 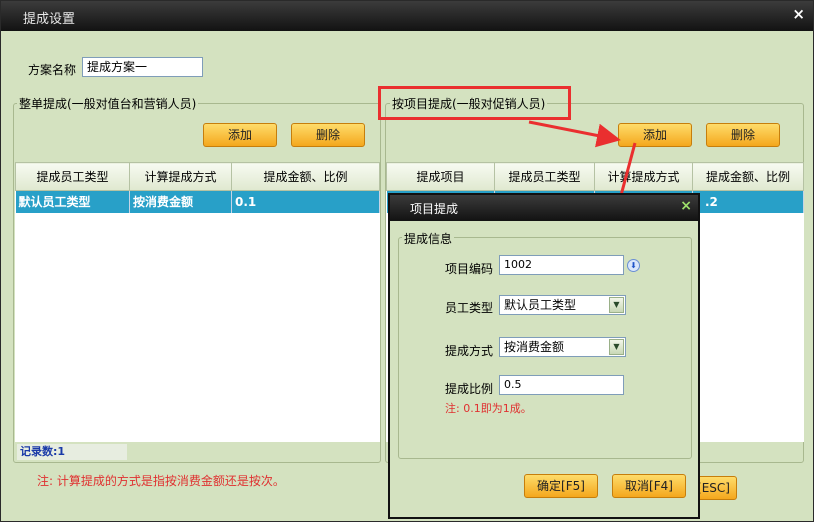 I want to click on commission-method-select: 按消费金额 ▼, so click(x=562, y=347).